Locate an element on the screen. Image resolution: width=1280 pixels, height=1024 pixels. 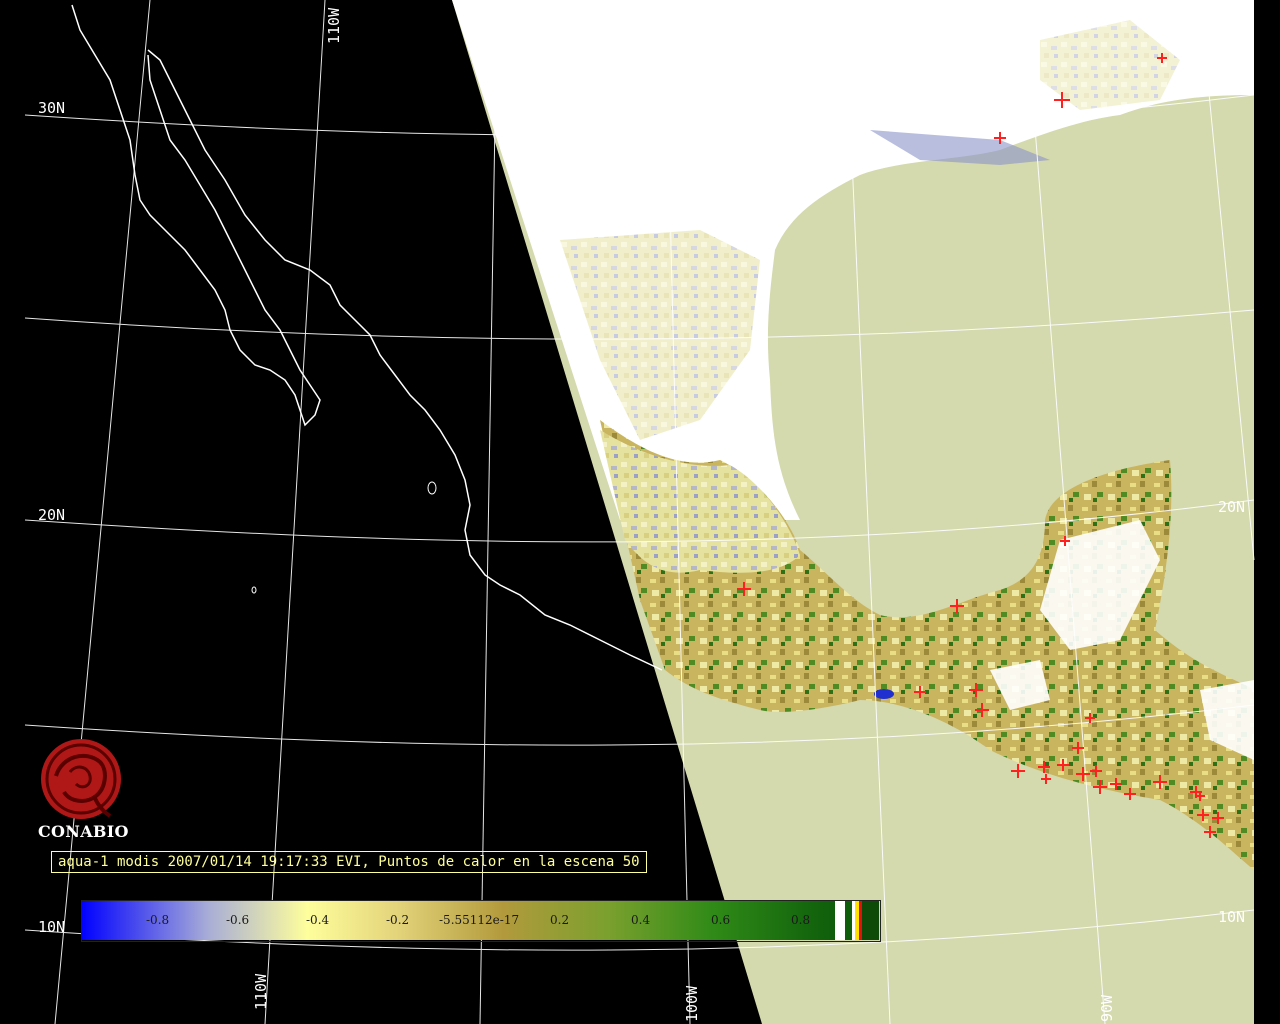
legend-tick: -0.4 is located at coordinates (318, 920).